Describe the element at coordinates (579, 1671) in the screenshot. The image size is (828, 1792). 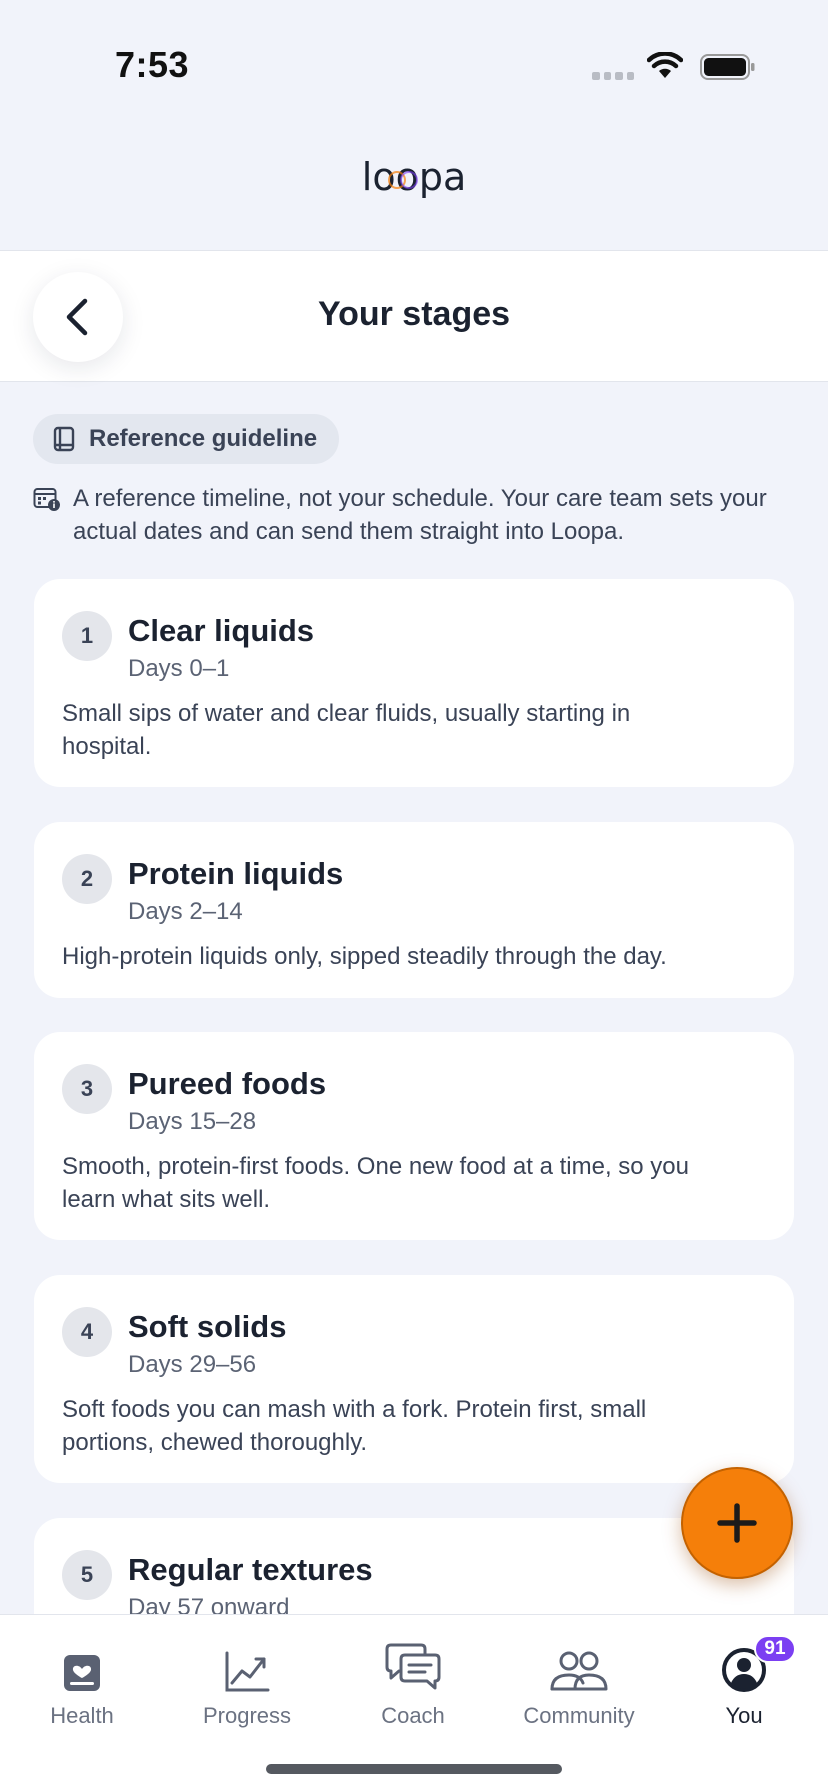
I see `people-icon` at that location.